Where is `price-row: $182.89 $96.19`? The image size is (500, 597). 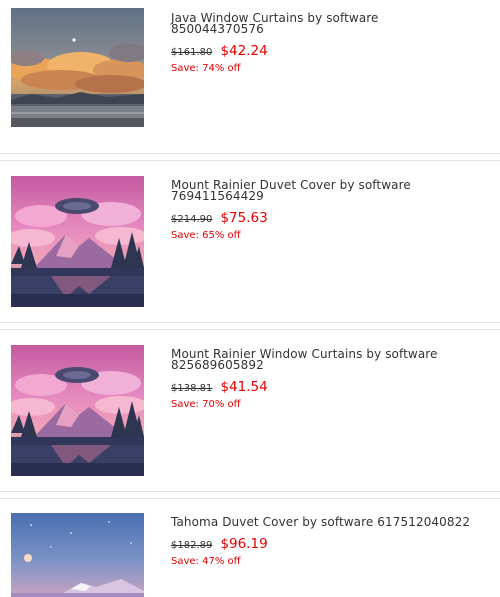
price-row: $182.89 $96.19 is located at coordinates (321, 542).